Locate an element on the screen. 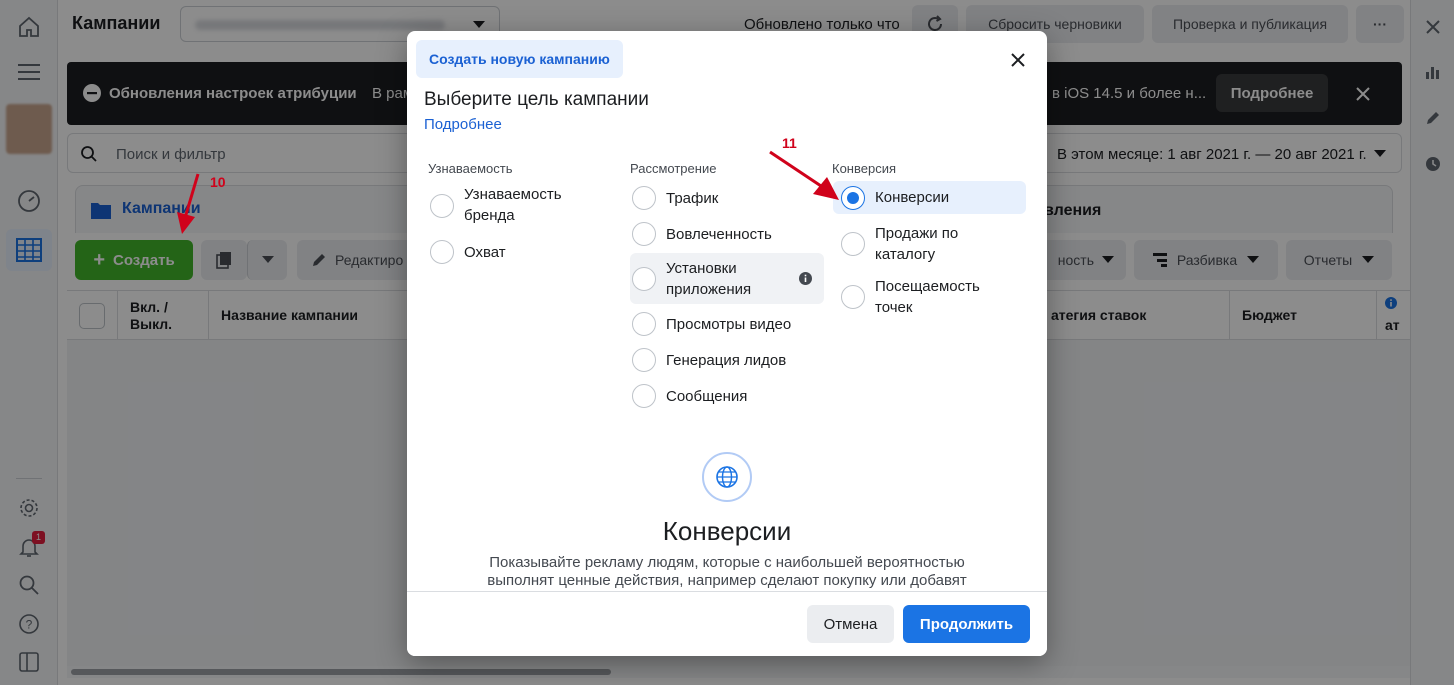 This screenshot has height=685, width=1454. objective-detail-title: Конверсии is located at coordinates (727, 531).